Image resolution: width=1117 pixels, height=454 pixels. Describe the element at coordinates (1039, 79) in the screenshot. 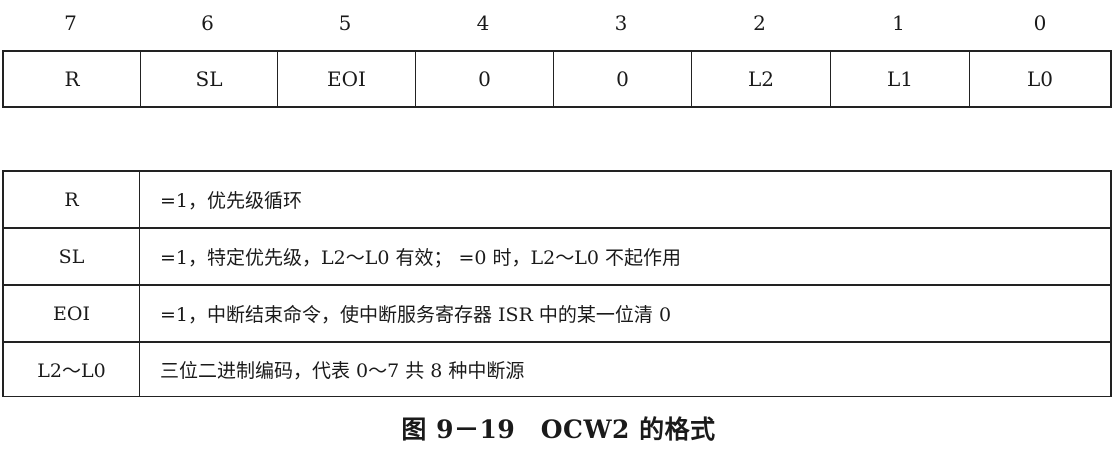

I see `bit-field-l0: L0` at that location.